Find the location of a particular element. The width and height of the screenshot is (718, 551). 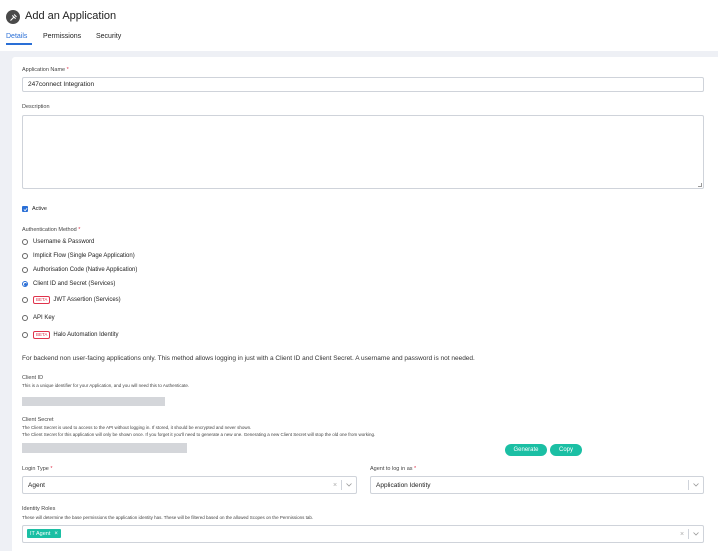

auth-method-label: Authentication Method * is located at coordinates (51, 230).